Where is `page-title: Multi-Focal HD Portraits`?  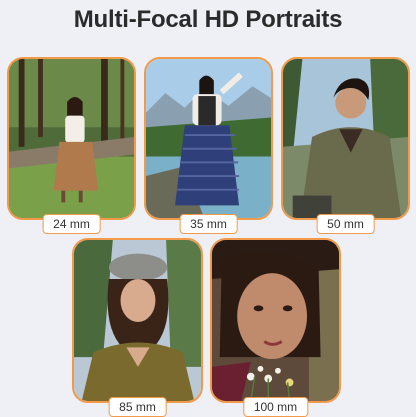 page-title: Multi-Focal HD Portraits is located at coordinates (208, 19).